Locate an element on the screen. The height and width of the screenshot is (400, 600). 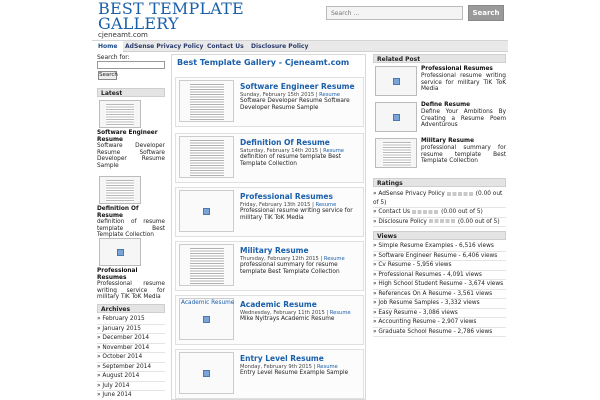
thumbnail-caption: Academic Resume is located at coordinates (208, 303).